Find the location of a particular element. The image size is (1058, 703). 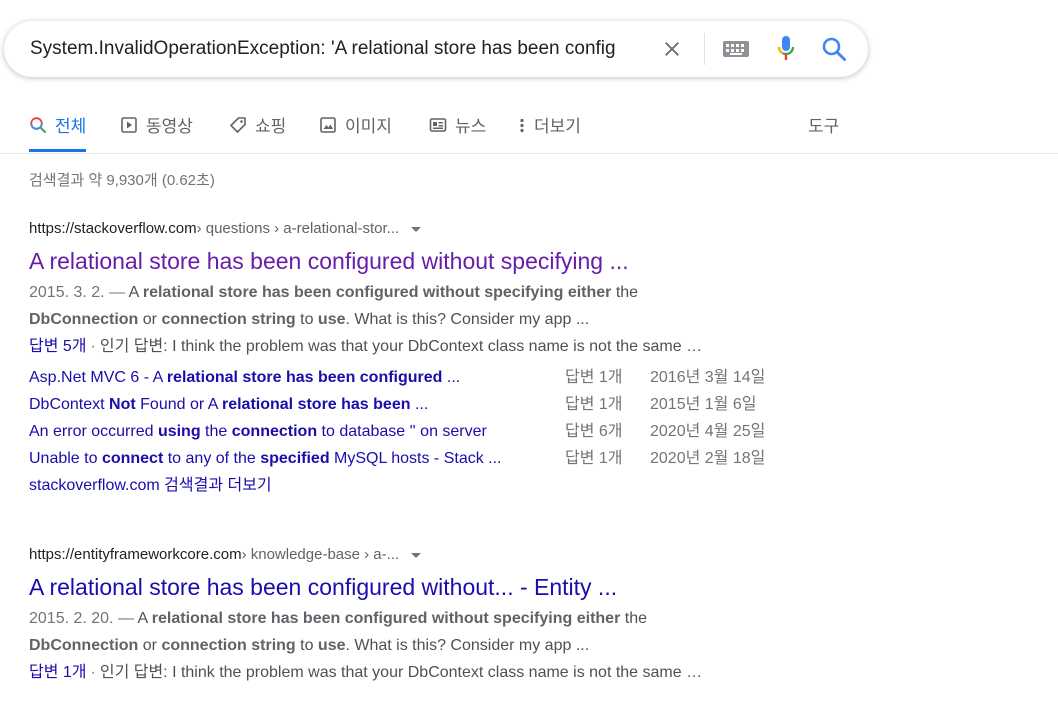

search-bar is located at coordinates (436, 49).